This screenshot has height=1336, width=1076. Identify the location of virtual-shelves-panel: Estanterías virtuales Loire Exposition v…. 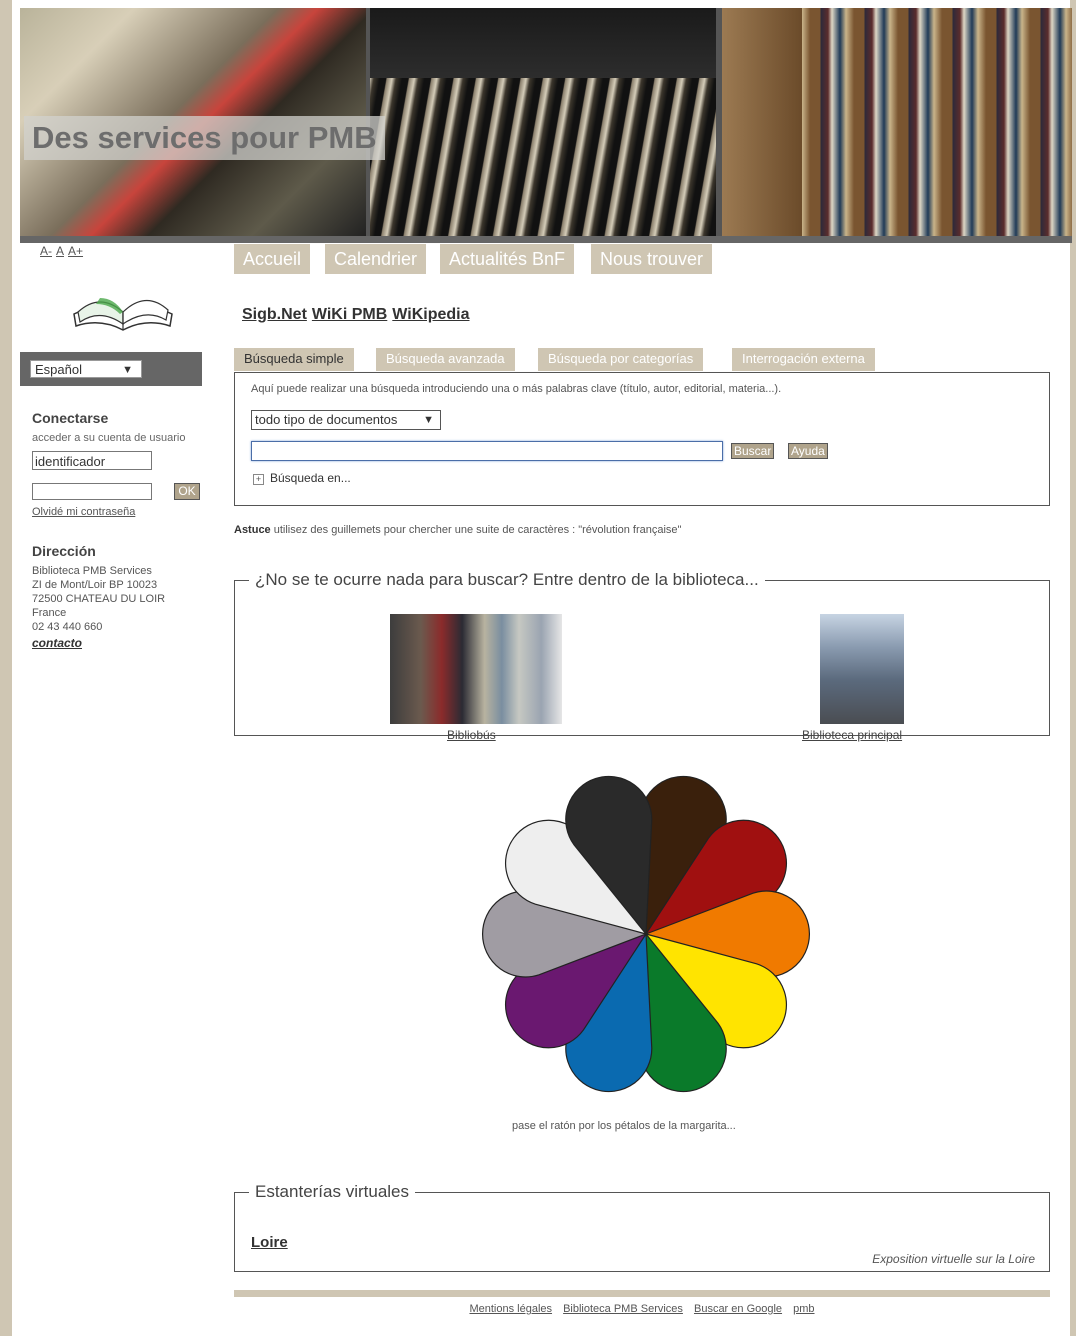
(642, 1227).